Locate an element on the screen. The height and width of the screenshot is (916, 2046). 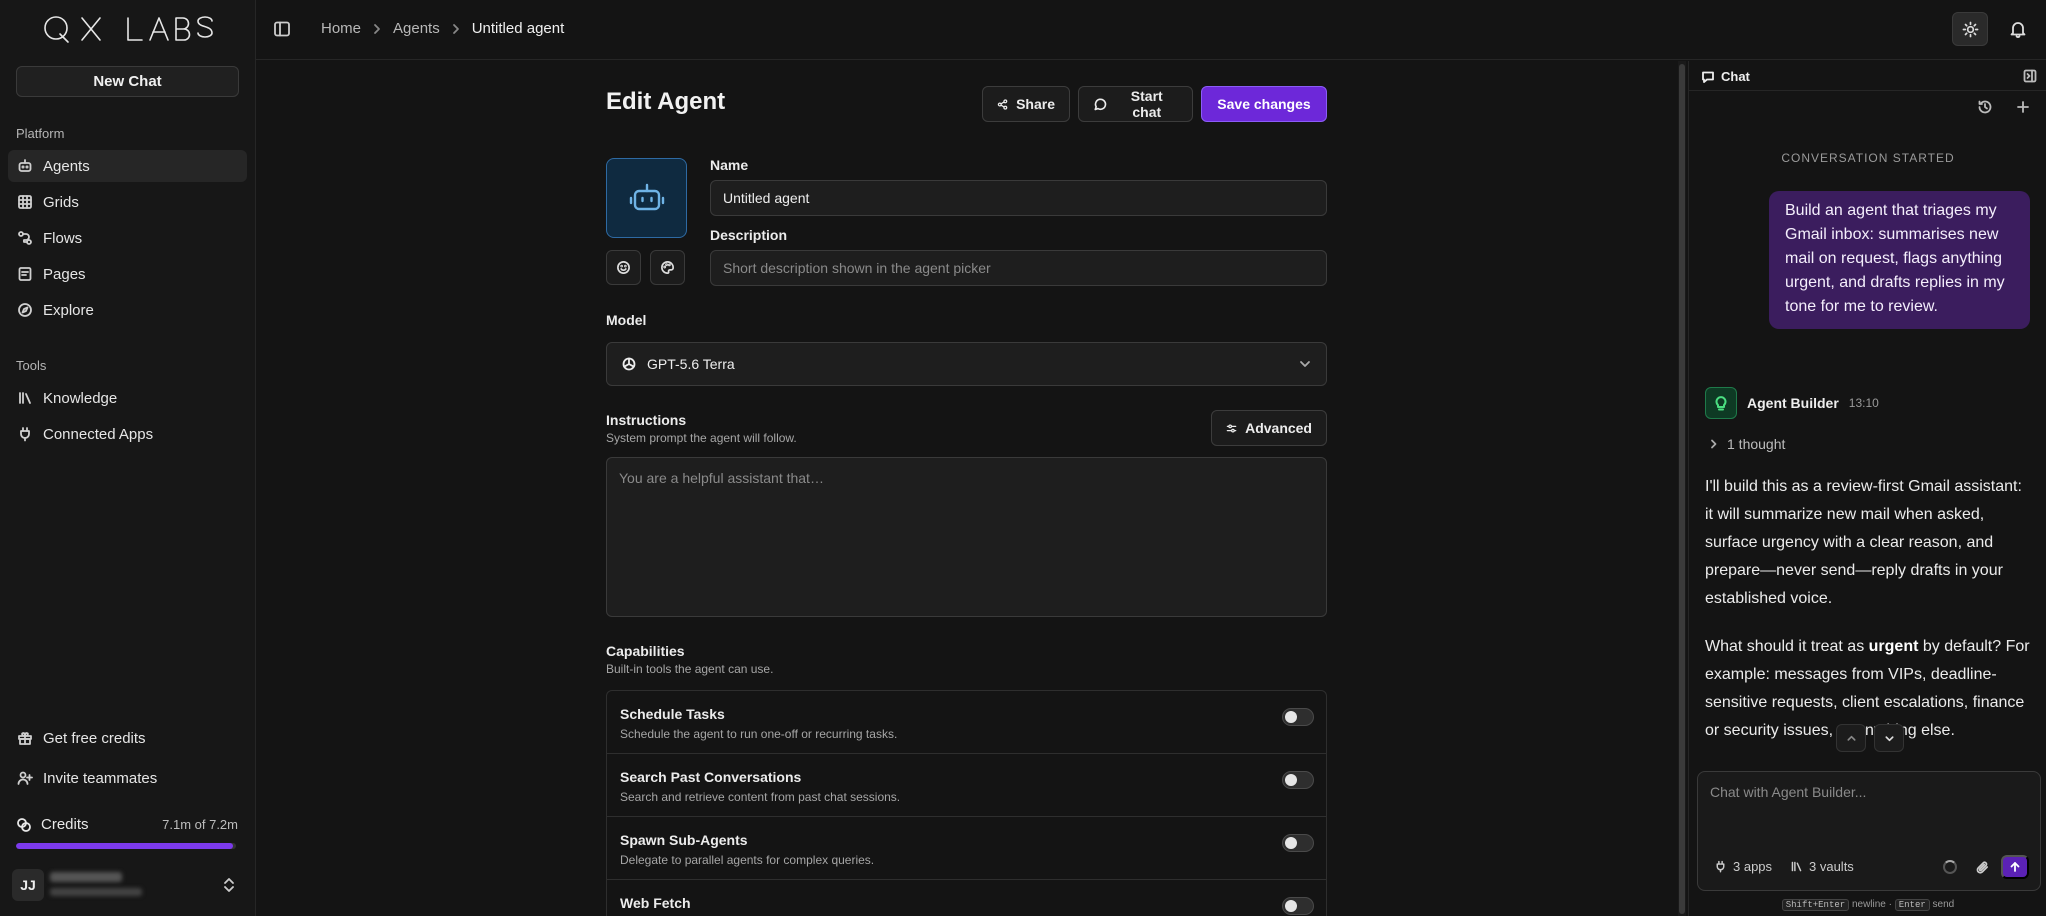
share-icon is located at coordinates (1002, 104).